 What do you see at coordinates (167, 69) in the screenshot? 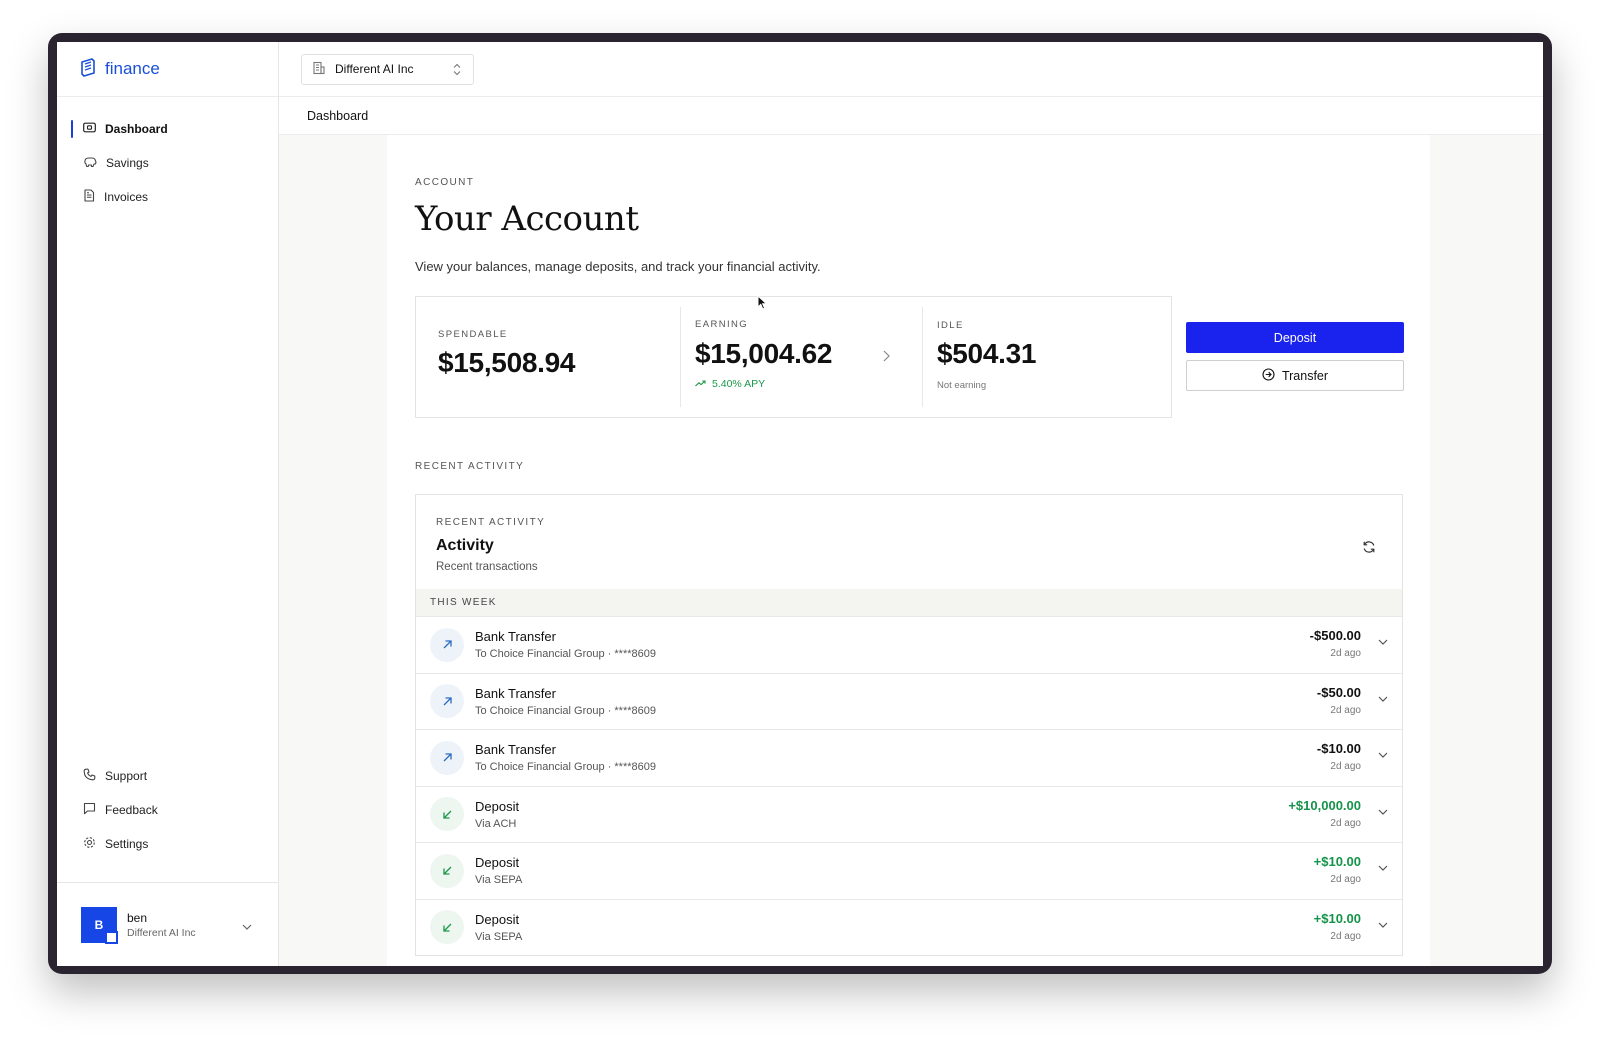
I see `brand: finance` at bounding box center [167, 69].